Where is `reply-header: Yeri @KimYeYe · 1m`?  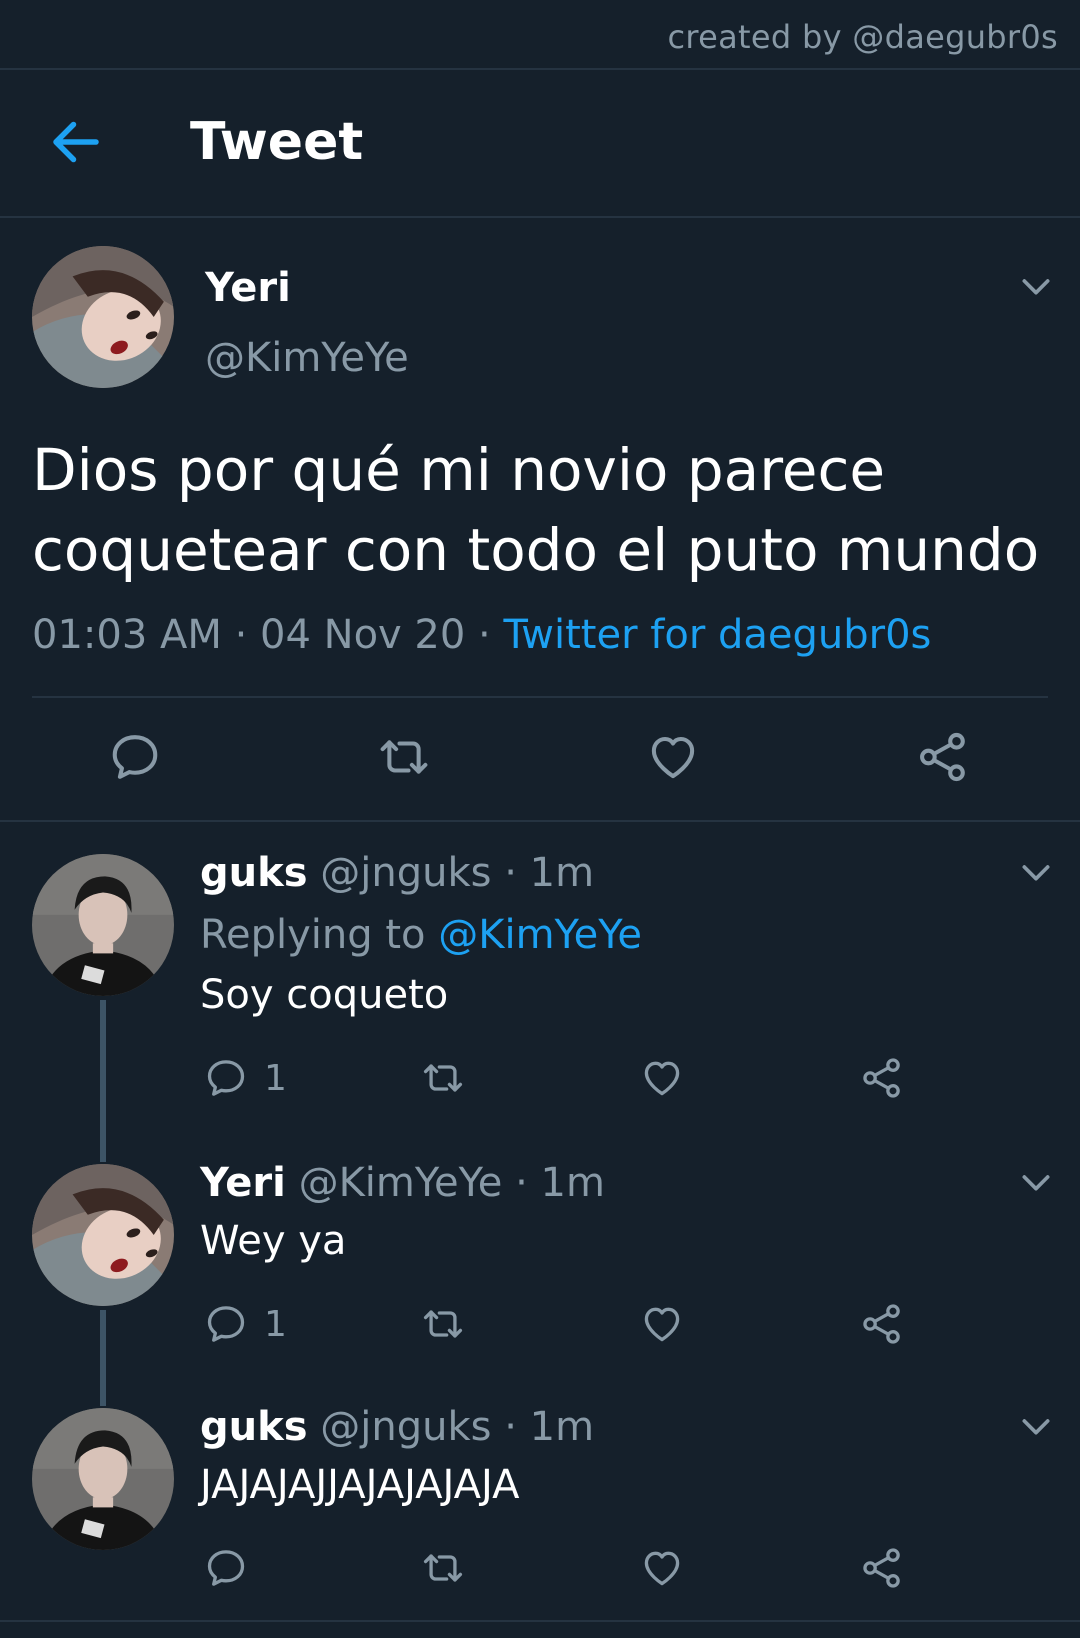
reply-header: Yeri @KimYeYe · 1m is located at coordinates (402, 1183).